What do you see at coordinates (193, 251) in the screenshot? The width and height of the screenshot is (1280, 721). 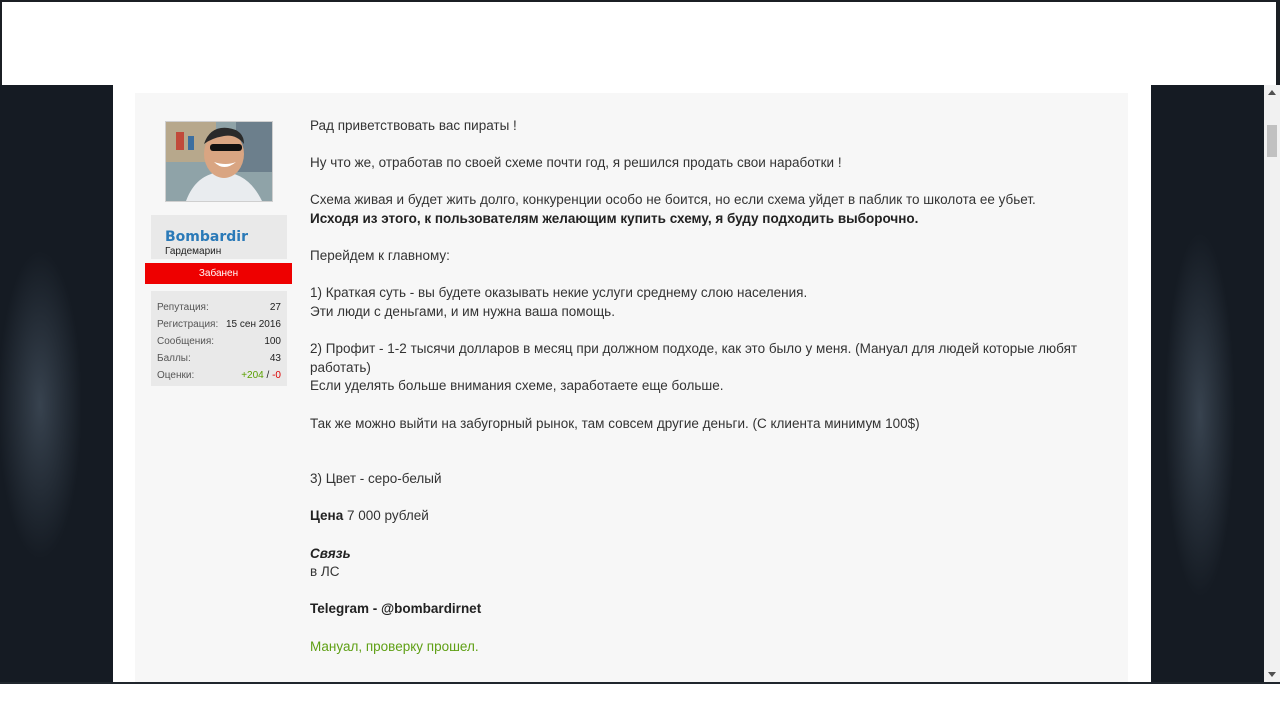 I see `user-title: Гардемарин` at bounding box center [193, 251].